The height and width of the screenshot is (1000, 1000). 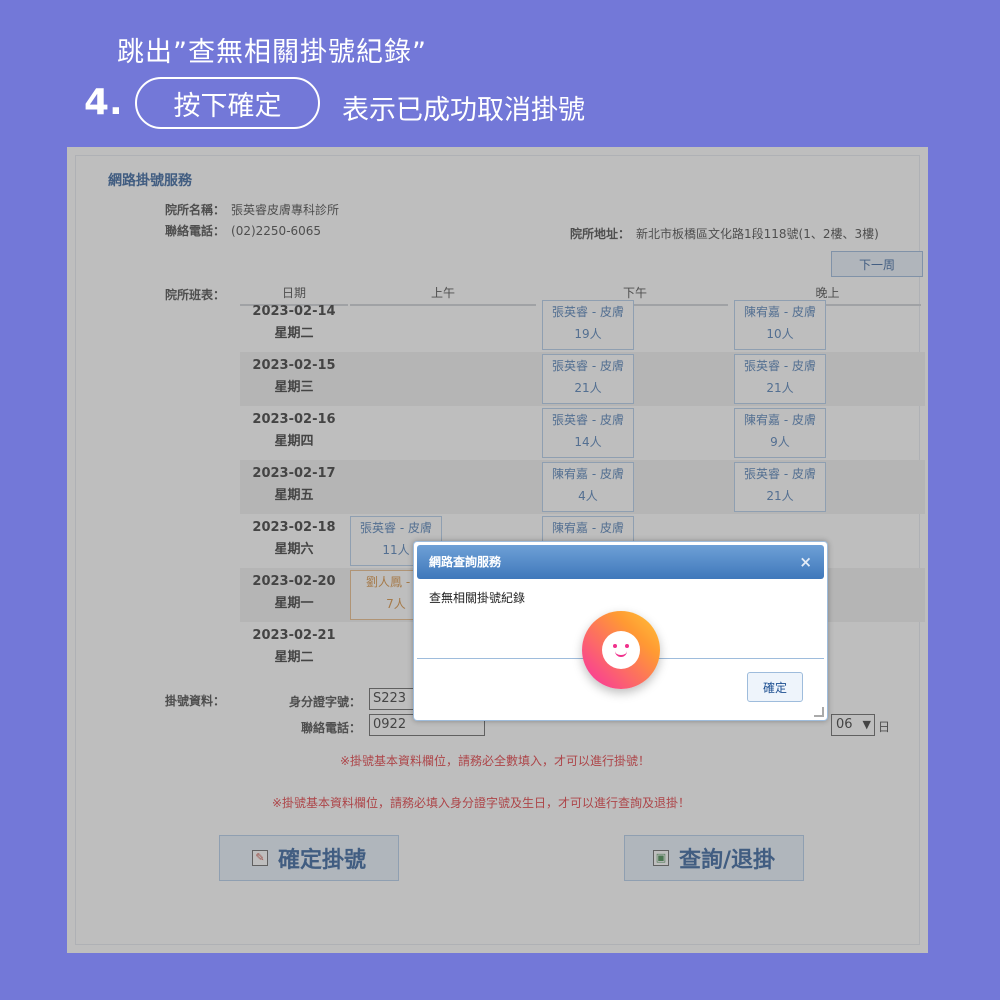 I want to click on caption-line1: 跳出”查無相關掛號紀錄”, so click(x=272, y=52).